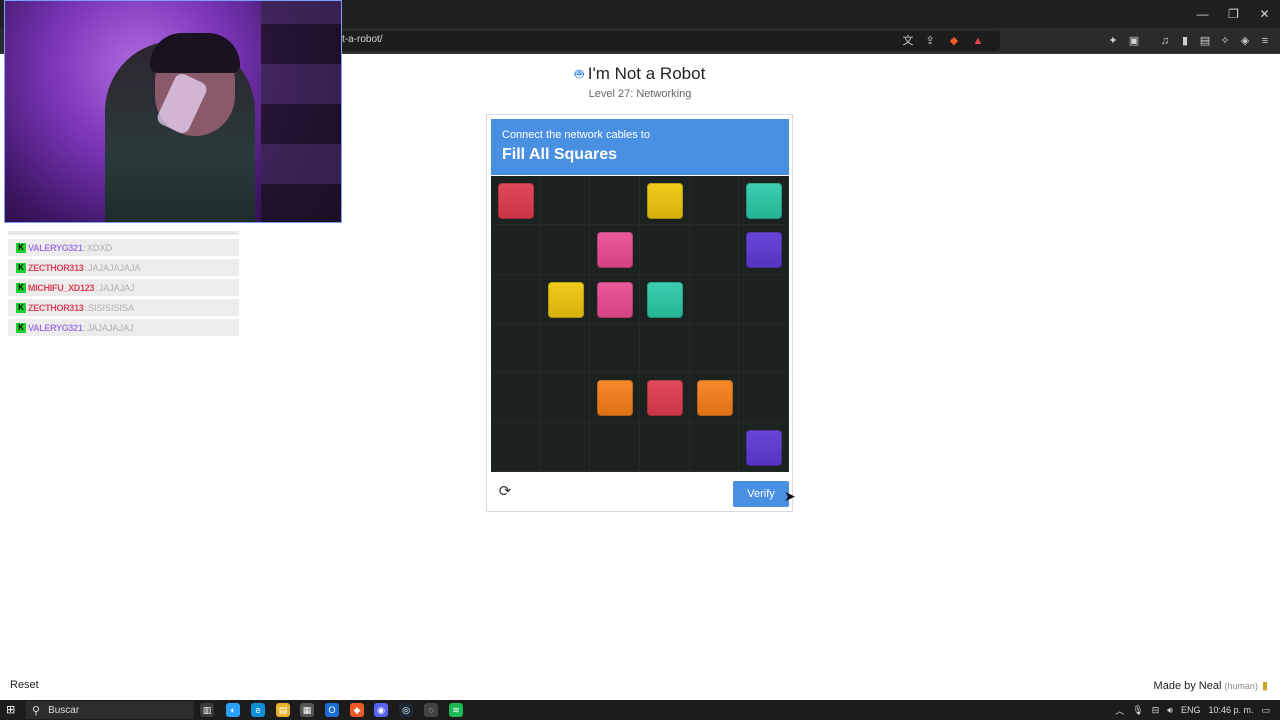  I want to click on share-icon: ⇪, so click(930, 41).